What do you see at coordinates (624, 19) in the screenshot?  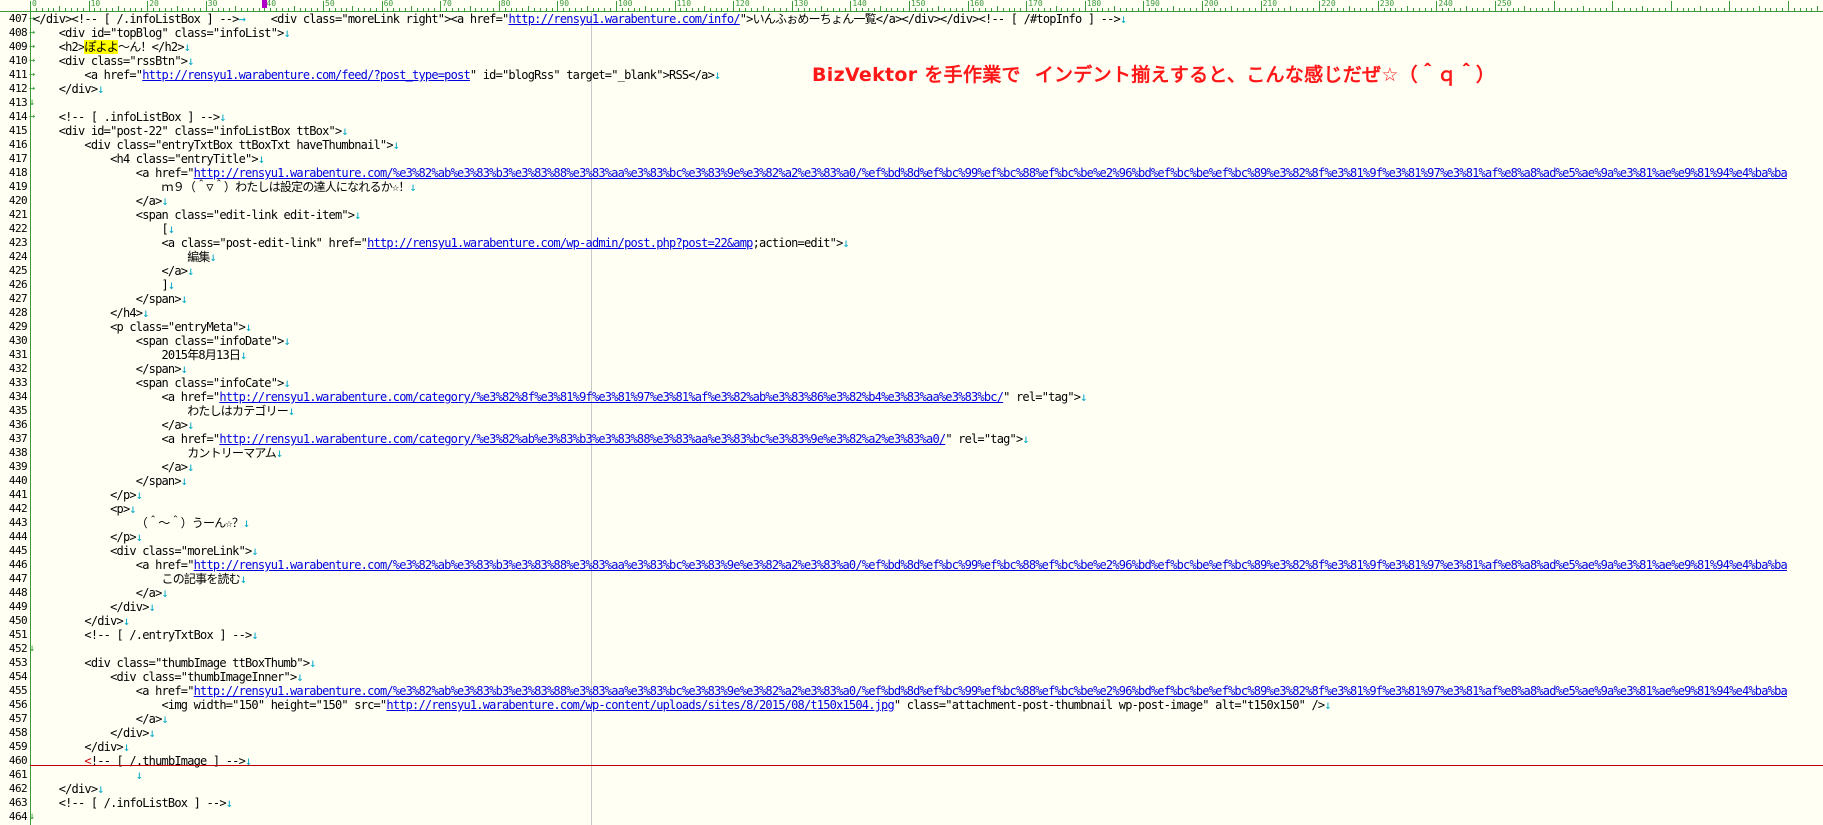 I see `code-link: http://rensyu1.warabenture.com/info/` at bounding box center [624, 19].